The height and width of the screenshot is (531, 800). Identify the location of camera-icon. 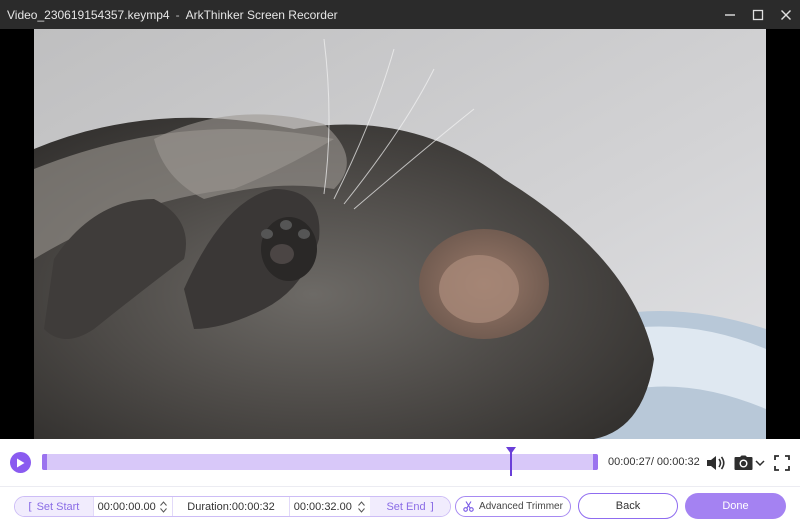
(743, 462).